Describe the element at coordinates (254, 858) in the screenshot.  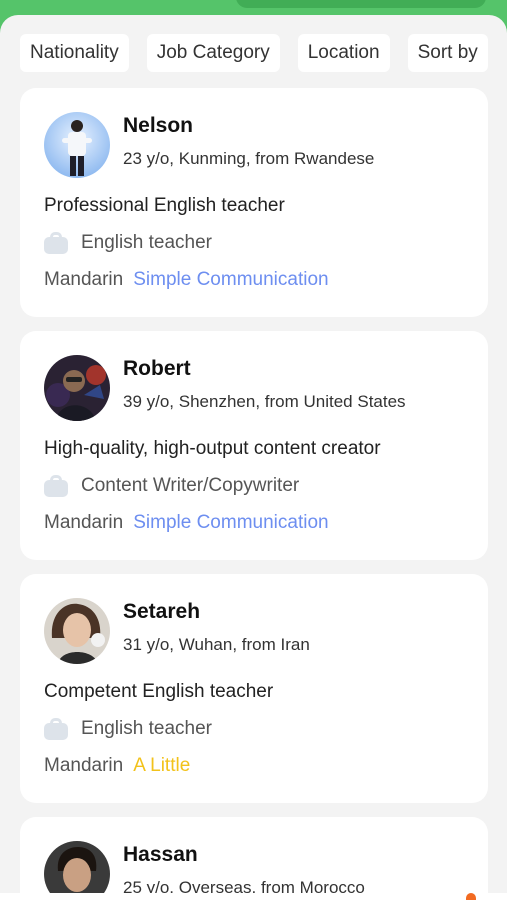
I see `candidate-card: Hassan 25 y/o, Overseas, from Morocco` at that location.